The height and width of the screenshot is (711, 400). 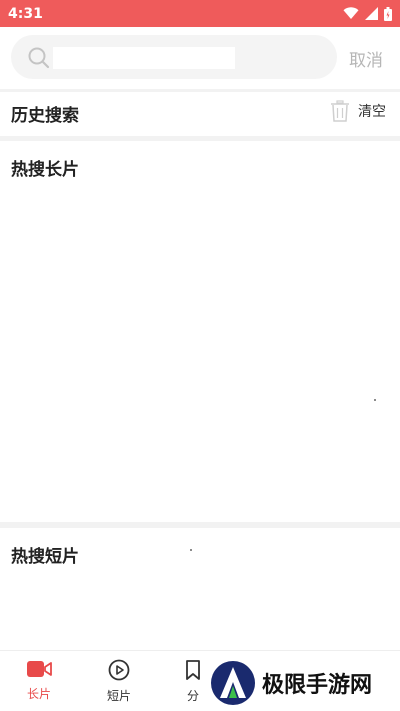 What do you see at coordinates (340, 111) in the screenshot?
I see `trash-icon` at bounding box center [340, 111].